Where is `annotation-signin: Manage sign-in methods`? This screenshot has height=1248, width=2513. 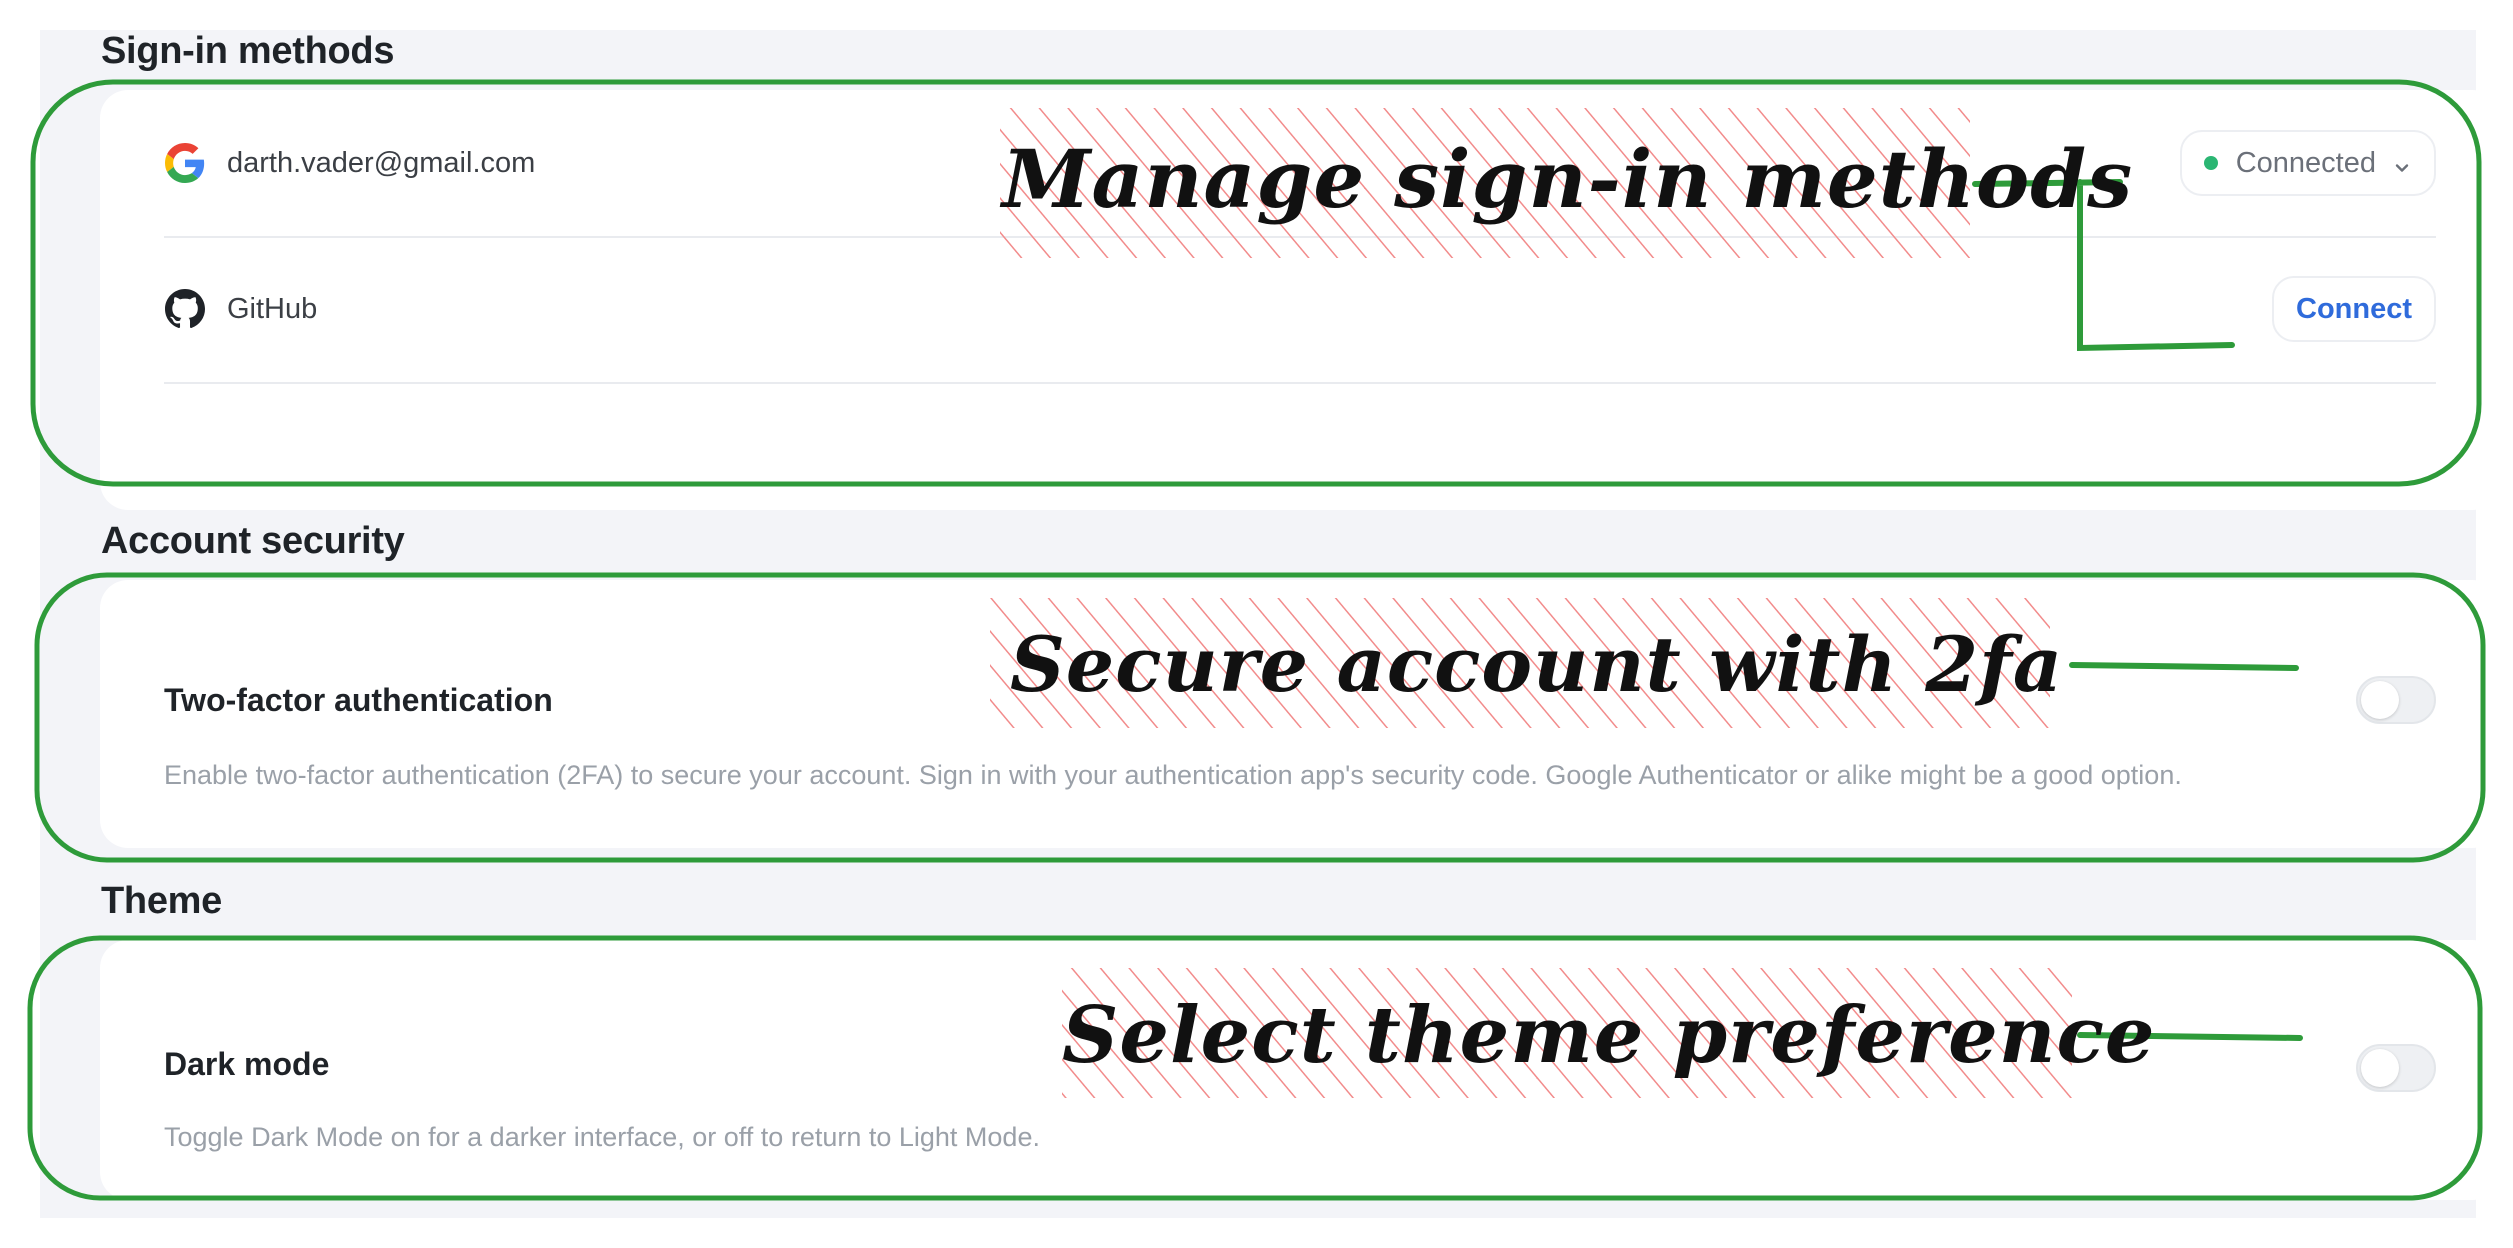 annotation-signin: Manage sign-in methods is located at coordinates (1568, 179).